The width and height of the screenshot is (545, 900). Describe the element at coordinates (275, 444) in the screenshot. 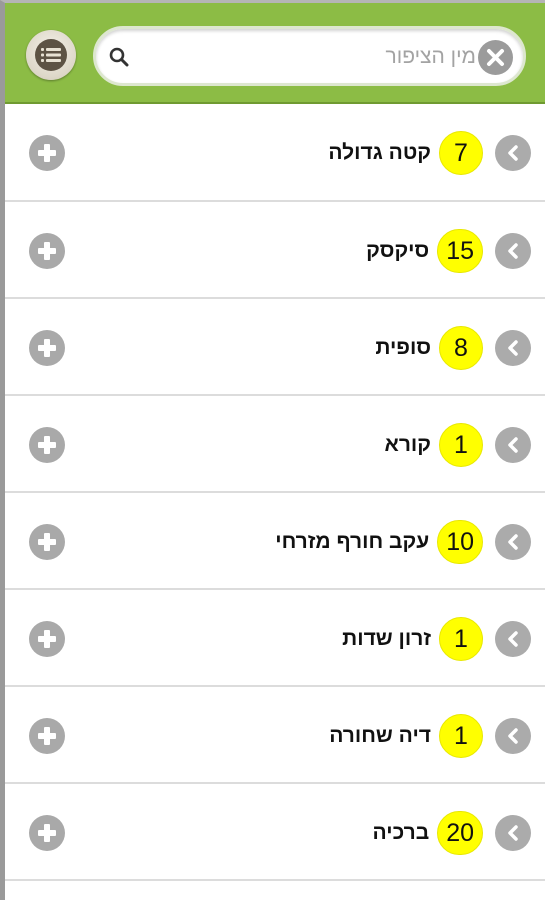

I see `list-item: 1 קורא` at that location.